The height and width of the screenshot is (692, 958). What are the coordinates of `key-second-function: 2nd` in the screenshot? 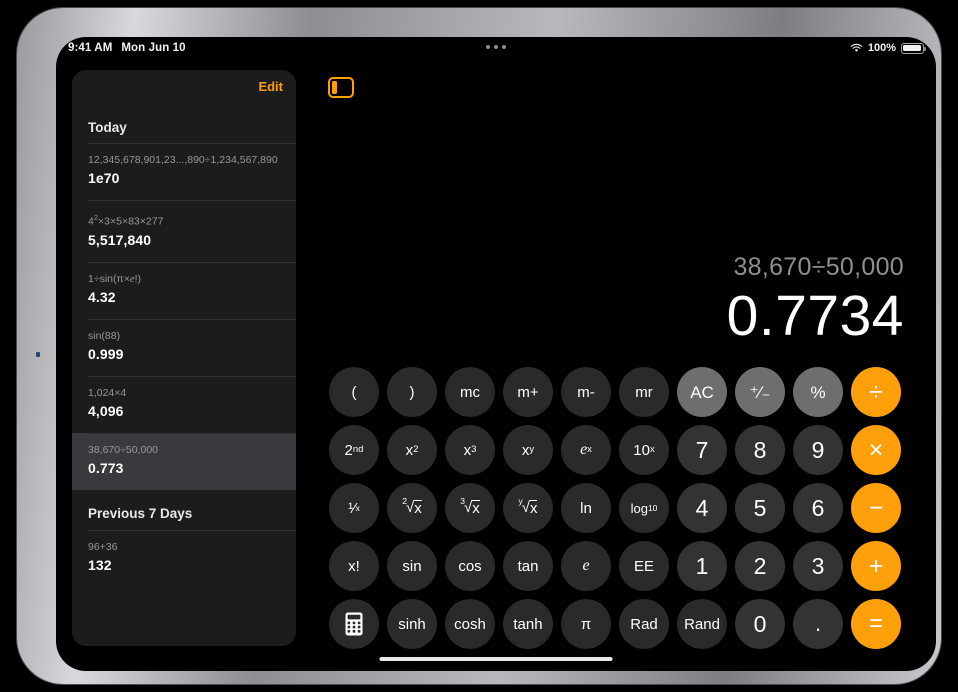 It's located at (354, 450).